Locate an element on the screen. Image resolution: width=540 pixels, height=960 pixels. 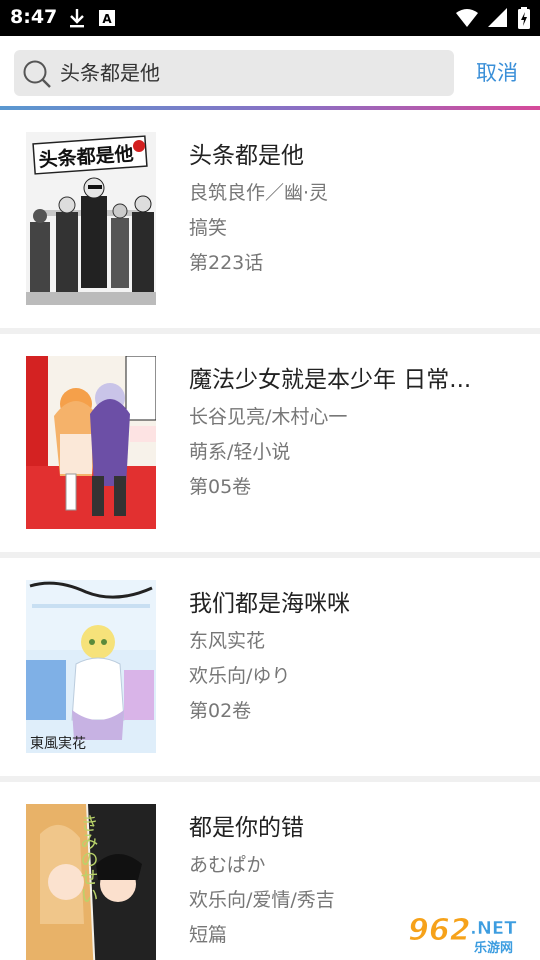
watermark-number: 962 is located at coordinates (439, 930).